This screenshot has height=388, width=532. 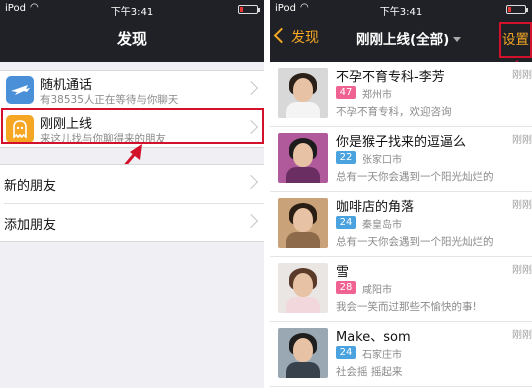 I want to click on filter-title: 刚刚上线(全部), so click(x=409, y=38).